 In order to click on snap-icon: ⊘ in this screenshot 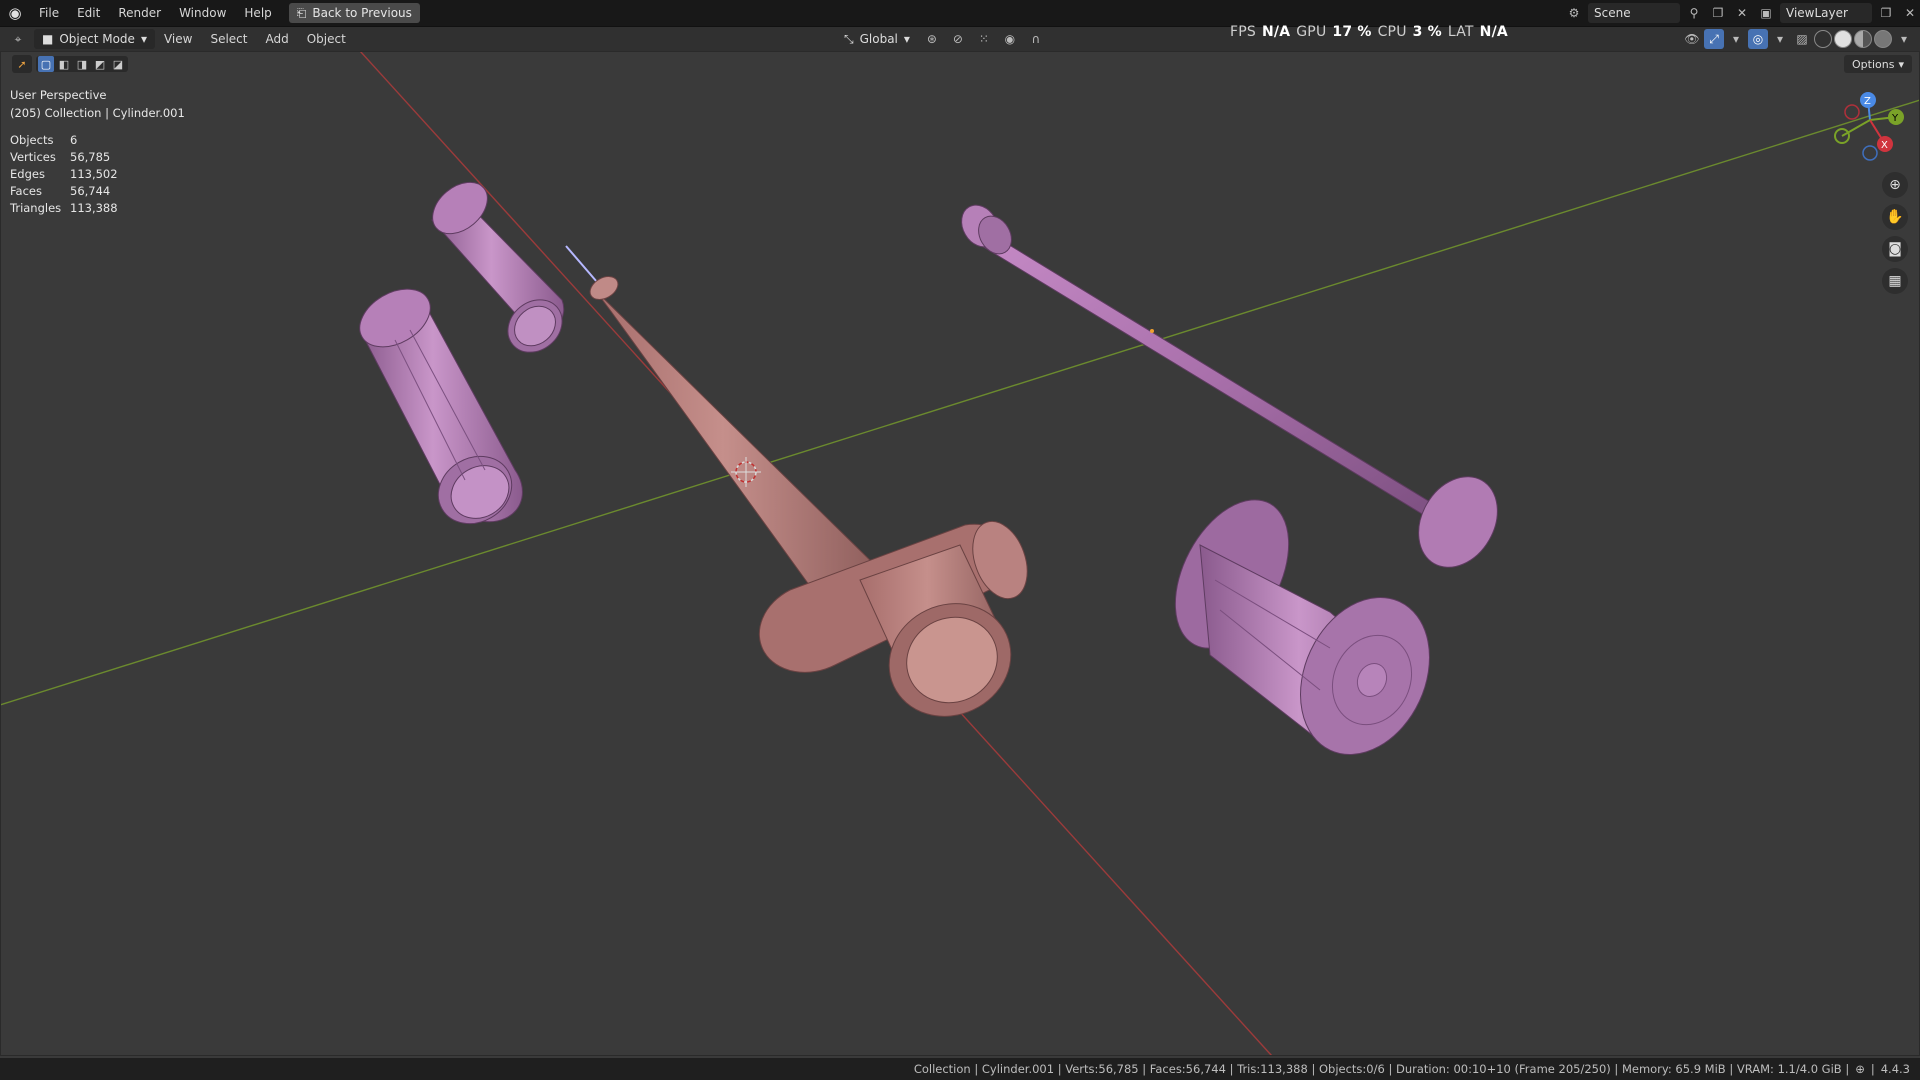, I will do `click(958, 39)`.